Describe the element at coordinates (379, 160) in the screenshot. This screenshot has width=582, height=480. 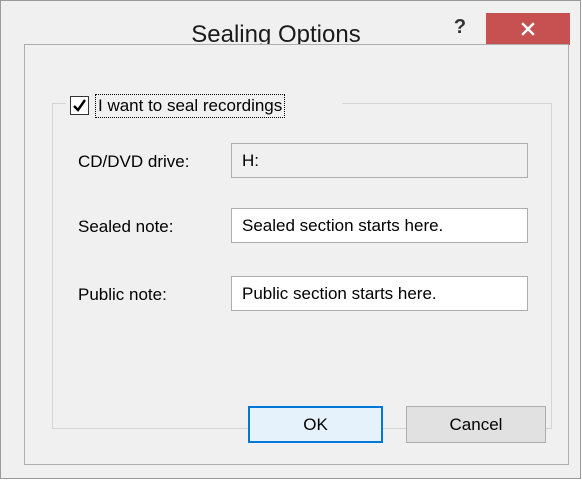
I see `drive-field: H:` at that location.